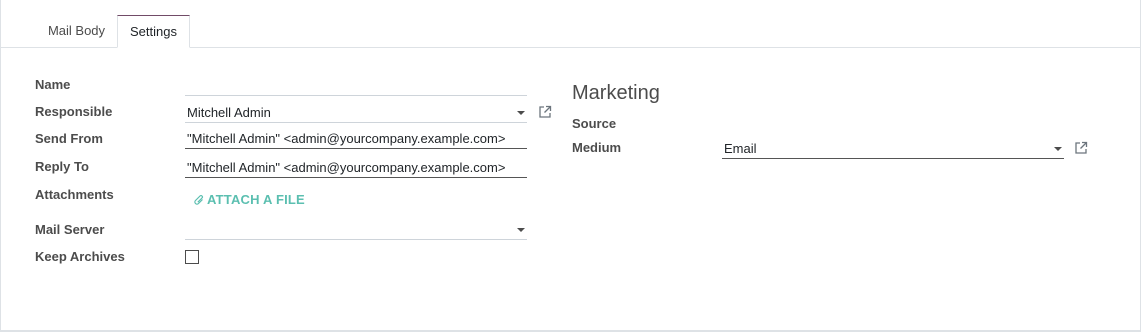 The image size is (1141, 334). I want to click on attach-file-button: ATTACH A FILE, so click(249, 199).